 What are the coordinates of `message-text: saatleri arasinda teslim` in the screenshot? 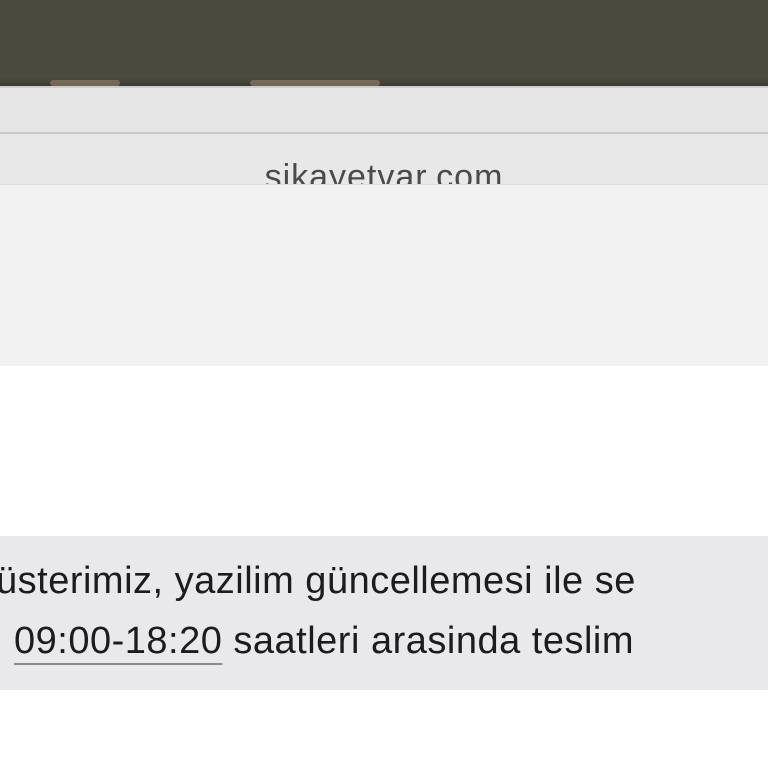 It's located at (428, 641).